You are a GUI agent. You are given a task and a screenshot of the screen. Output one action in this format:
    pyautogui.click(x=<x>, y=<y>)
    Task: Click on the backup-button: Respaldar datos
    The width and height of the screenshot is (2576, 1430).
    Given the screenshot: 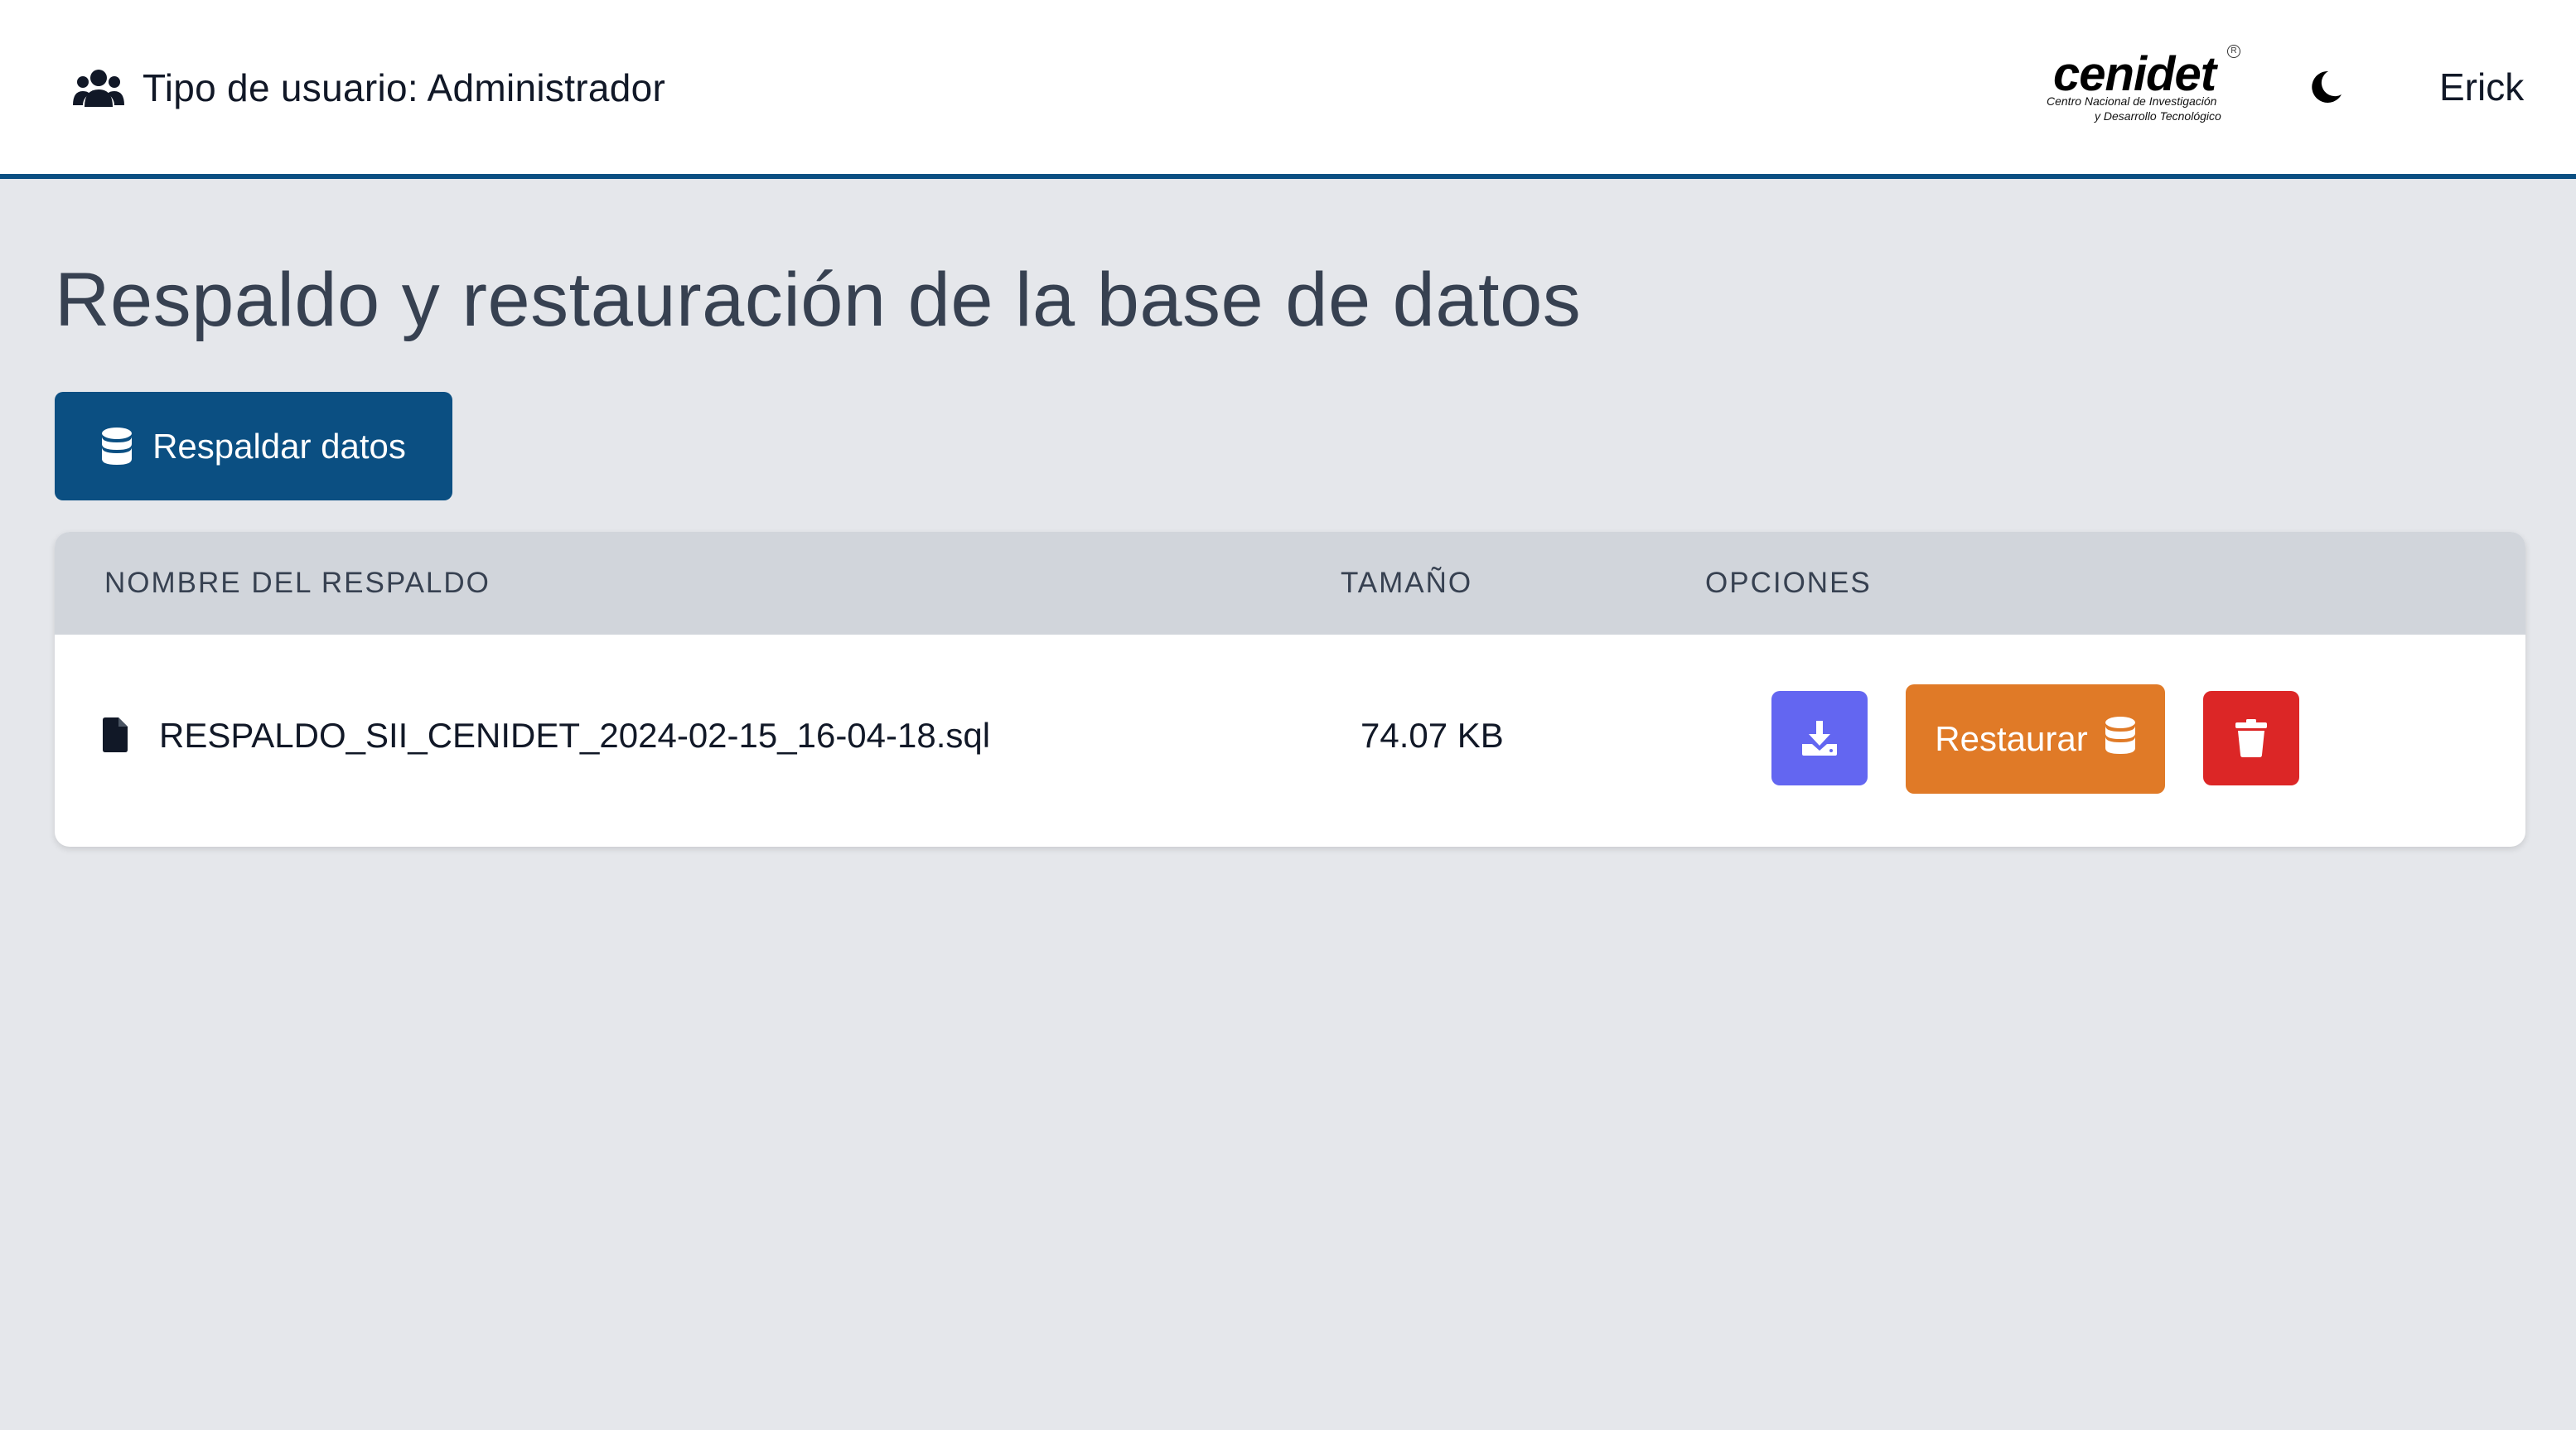 What is the action you would take?
    pyautogui.click(x=253, y=446)
    